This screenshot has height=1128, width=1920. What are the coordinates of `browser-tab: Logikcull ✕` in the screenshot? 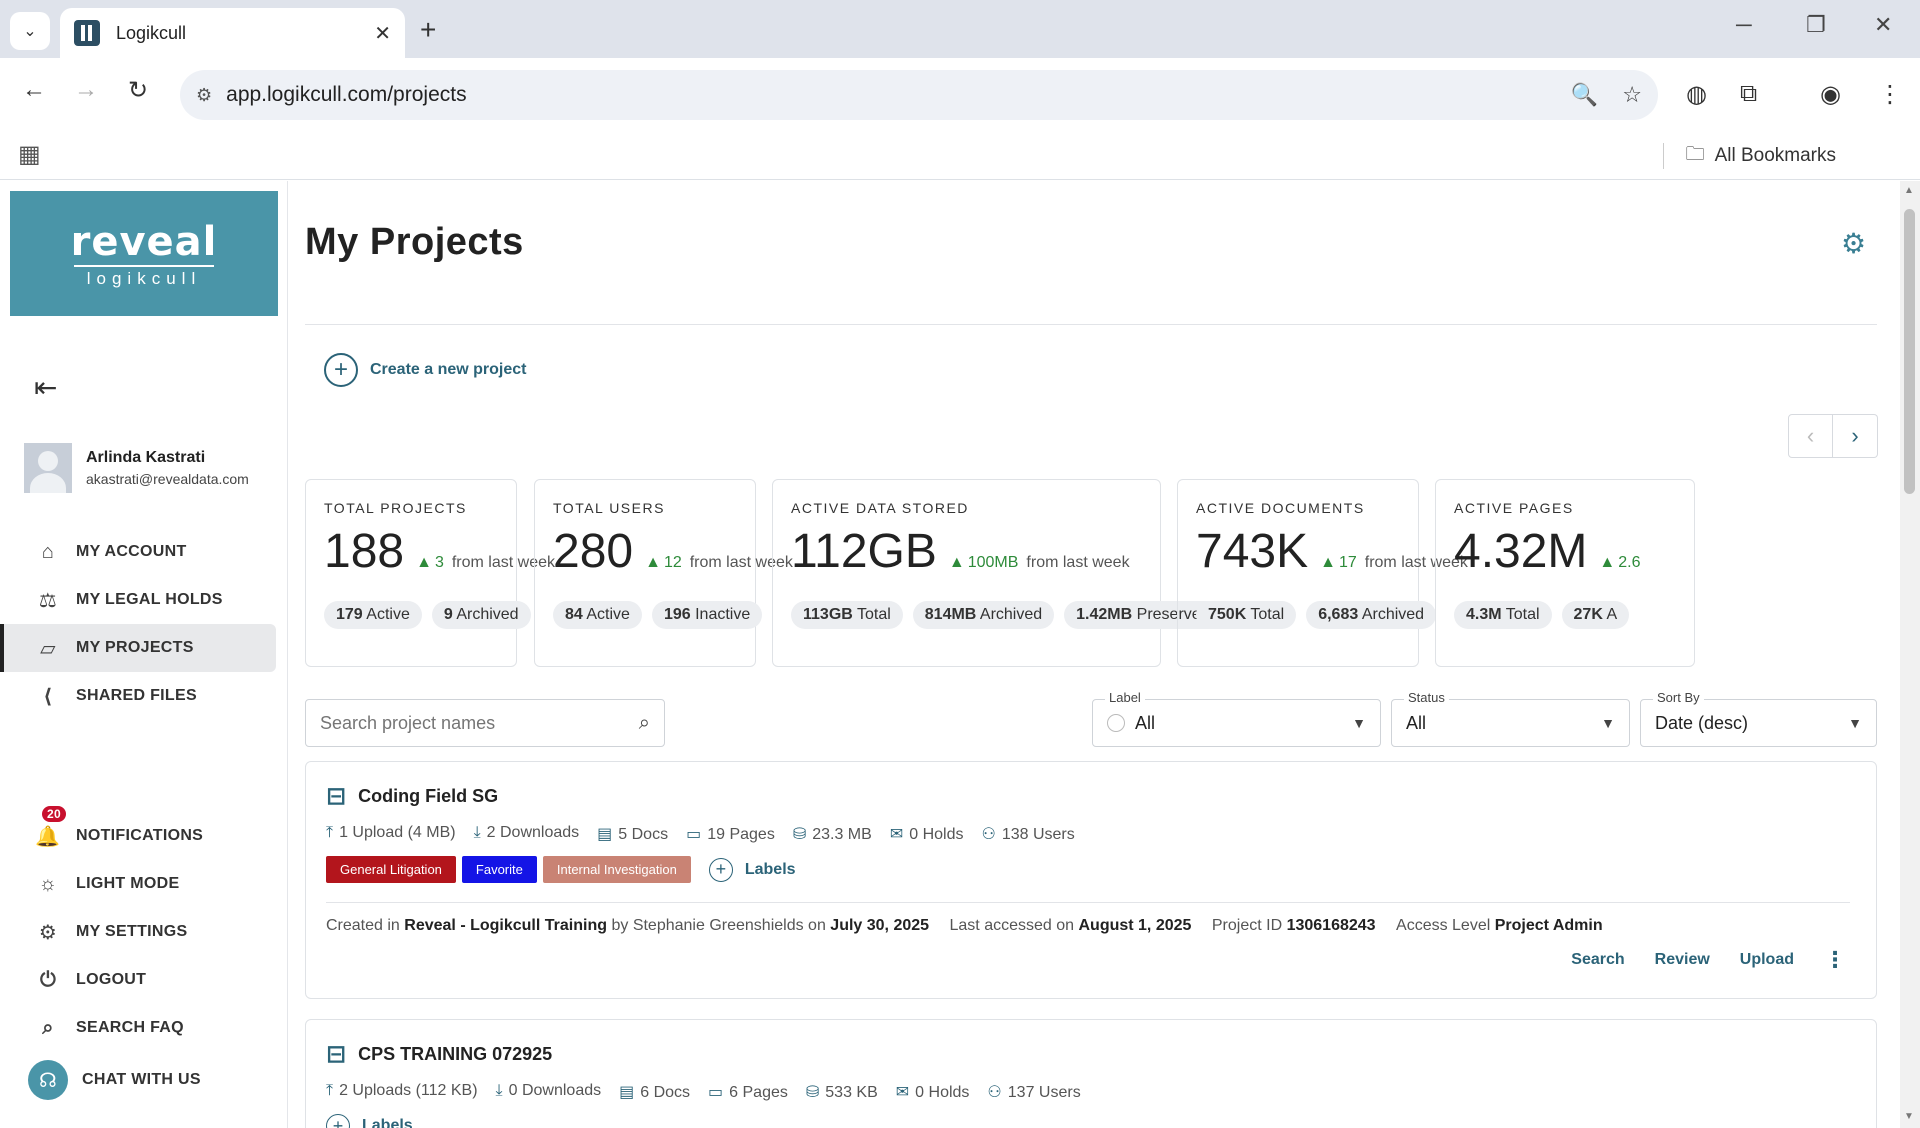 It's located at (232, 33).